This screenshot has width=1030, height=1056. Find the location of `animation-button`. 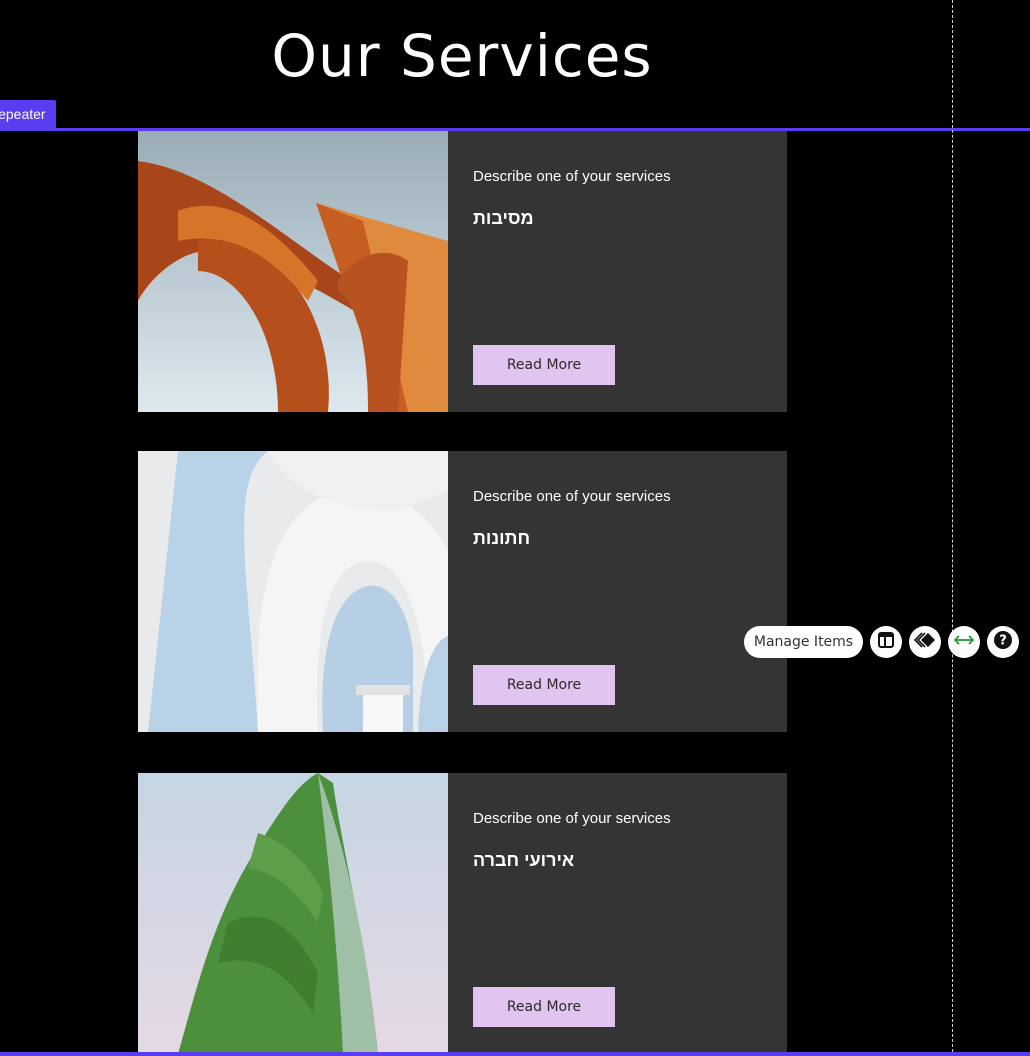

animation-button is located at coordinates (925, 642).